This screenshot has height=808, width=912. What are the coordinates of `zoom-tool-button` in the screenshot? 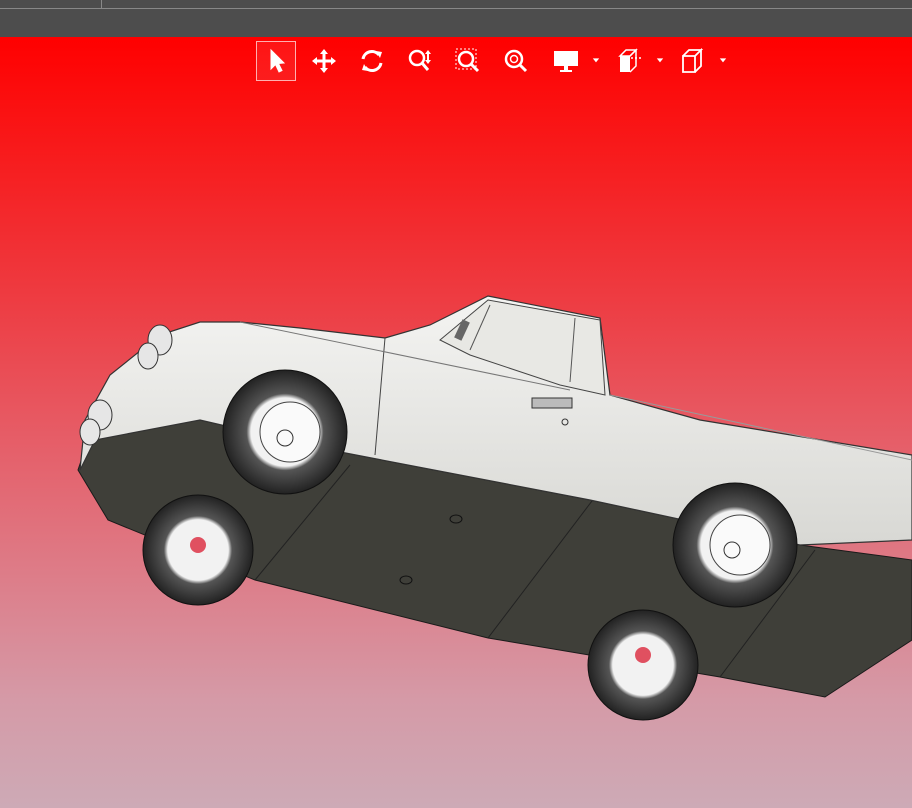 It's located at (420, 61).